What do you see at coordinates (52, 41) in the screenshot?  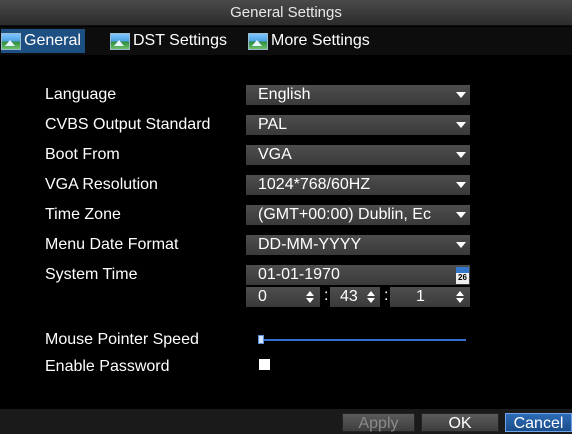 I see `tab-general-label: General` at bounding box center [52, 41].